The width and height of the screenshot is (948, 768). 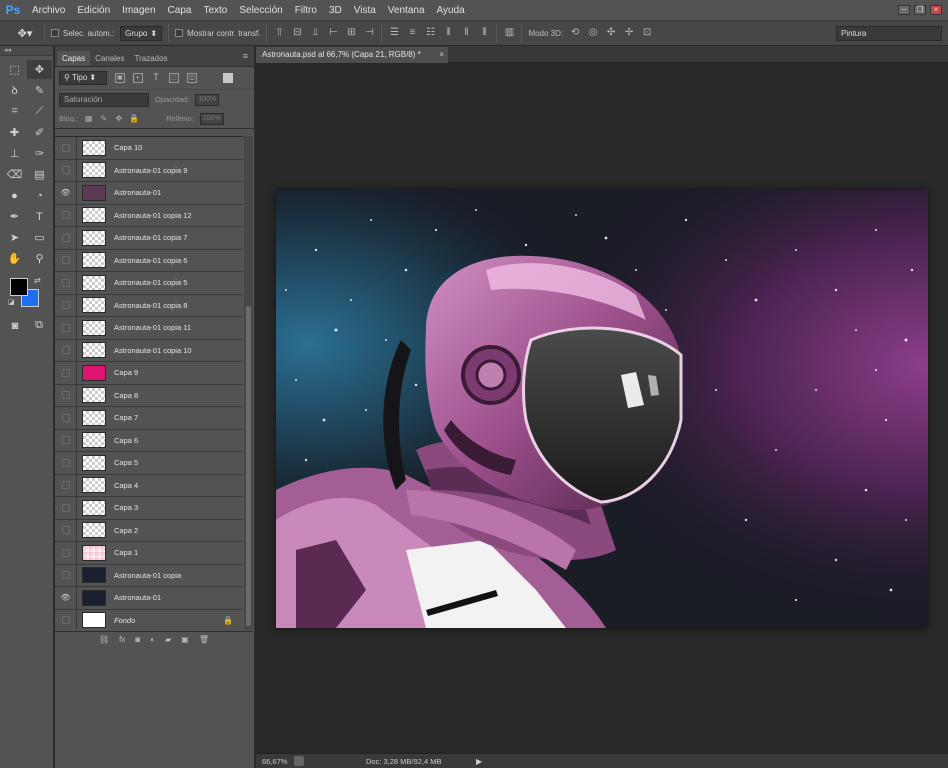 I want to click on rectangle-tool-icon: ▭, so click(x=39, y=237).